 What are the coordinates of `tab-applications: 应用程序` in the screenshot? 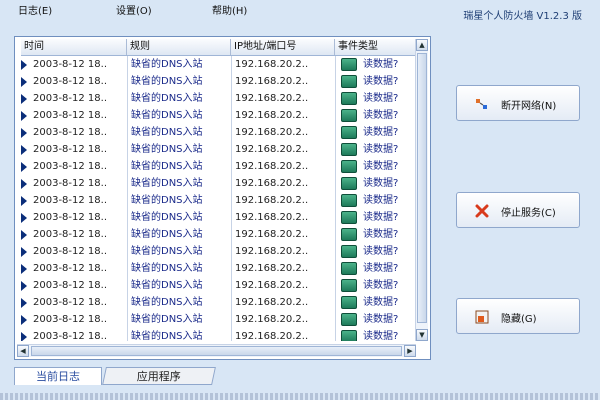 It's located at (159, 376).